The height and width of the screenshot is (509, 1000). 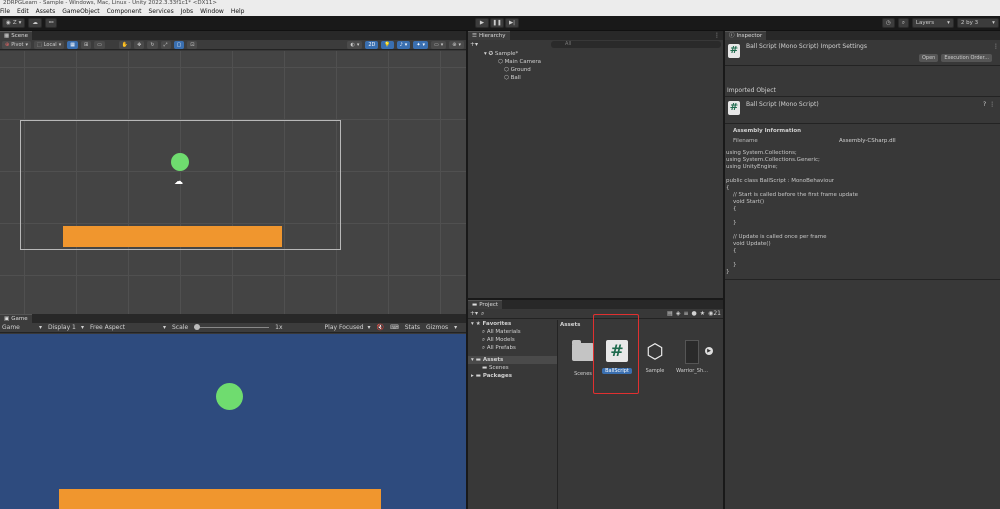 What do you see at coordinates (348, 327) in the screenshot?
I see `play-focused-dropdown: Play Focused ▾` at bounding box center [348, 327].